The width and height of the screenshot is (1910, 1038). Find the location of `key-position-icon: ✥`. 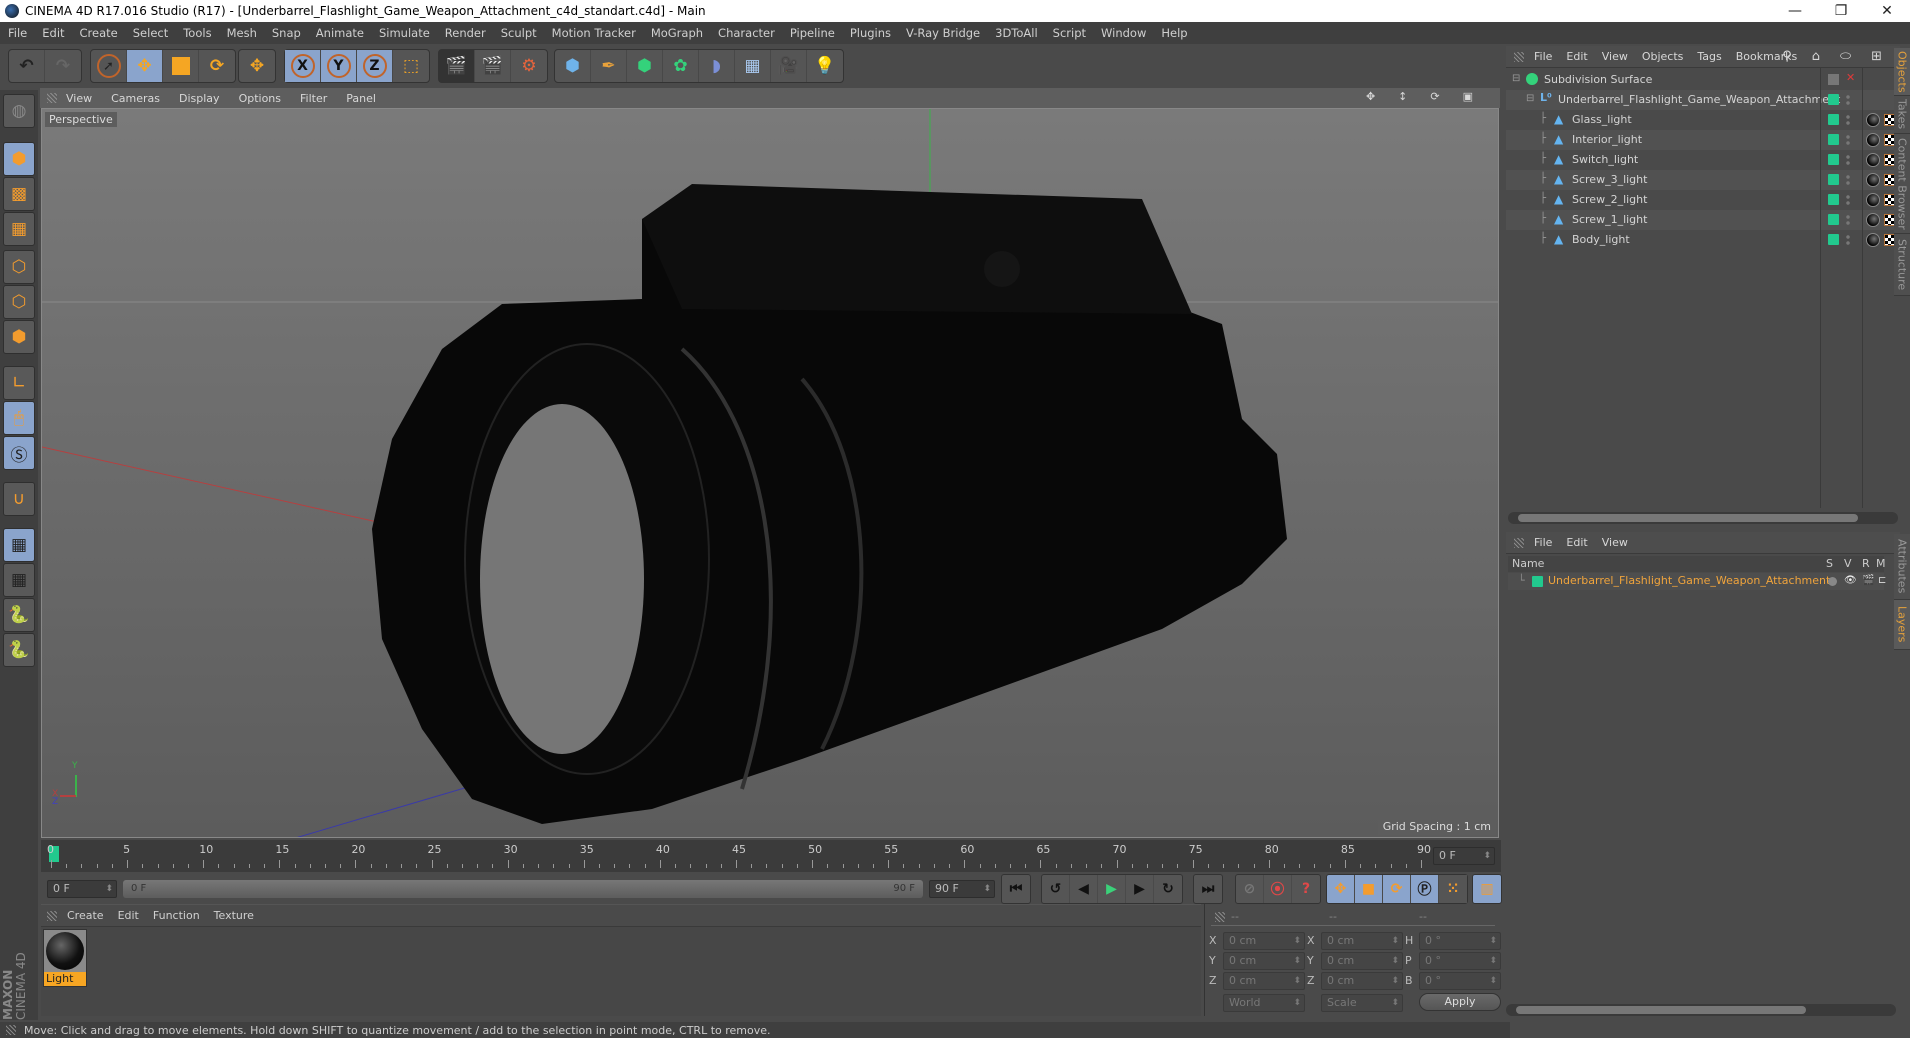

key-position-icon: ✥ is located at coordinates (1341, 889).